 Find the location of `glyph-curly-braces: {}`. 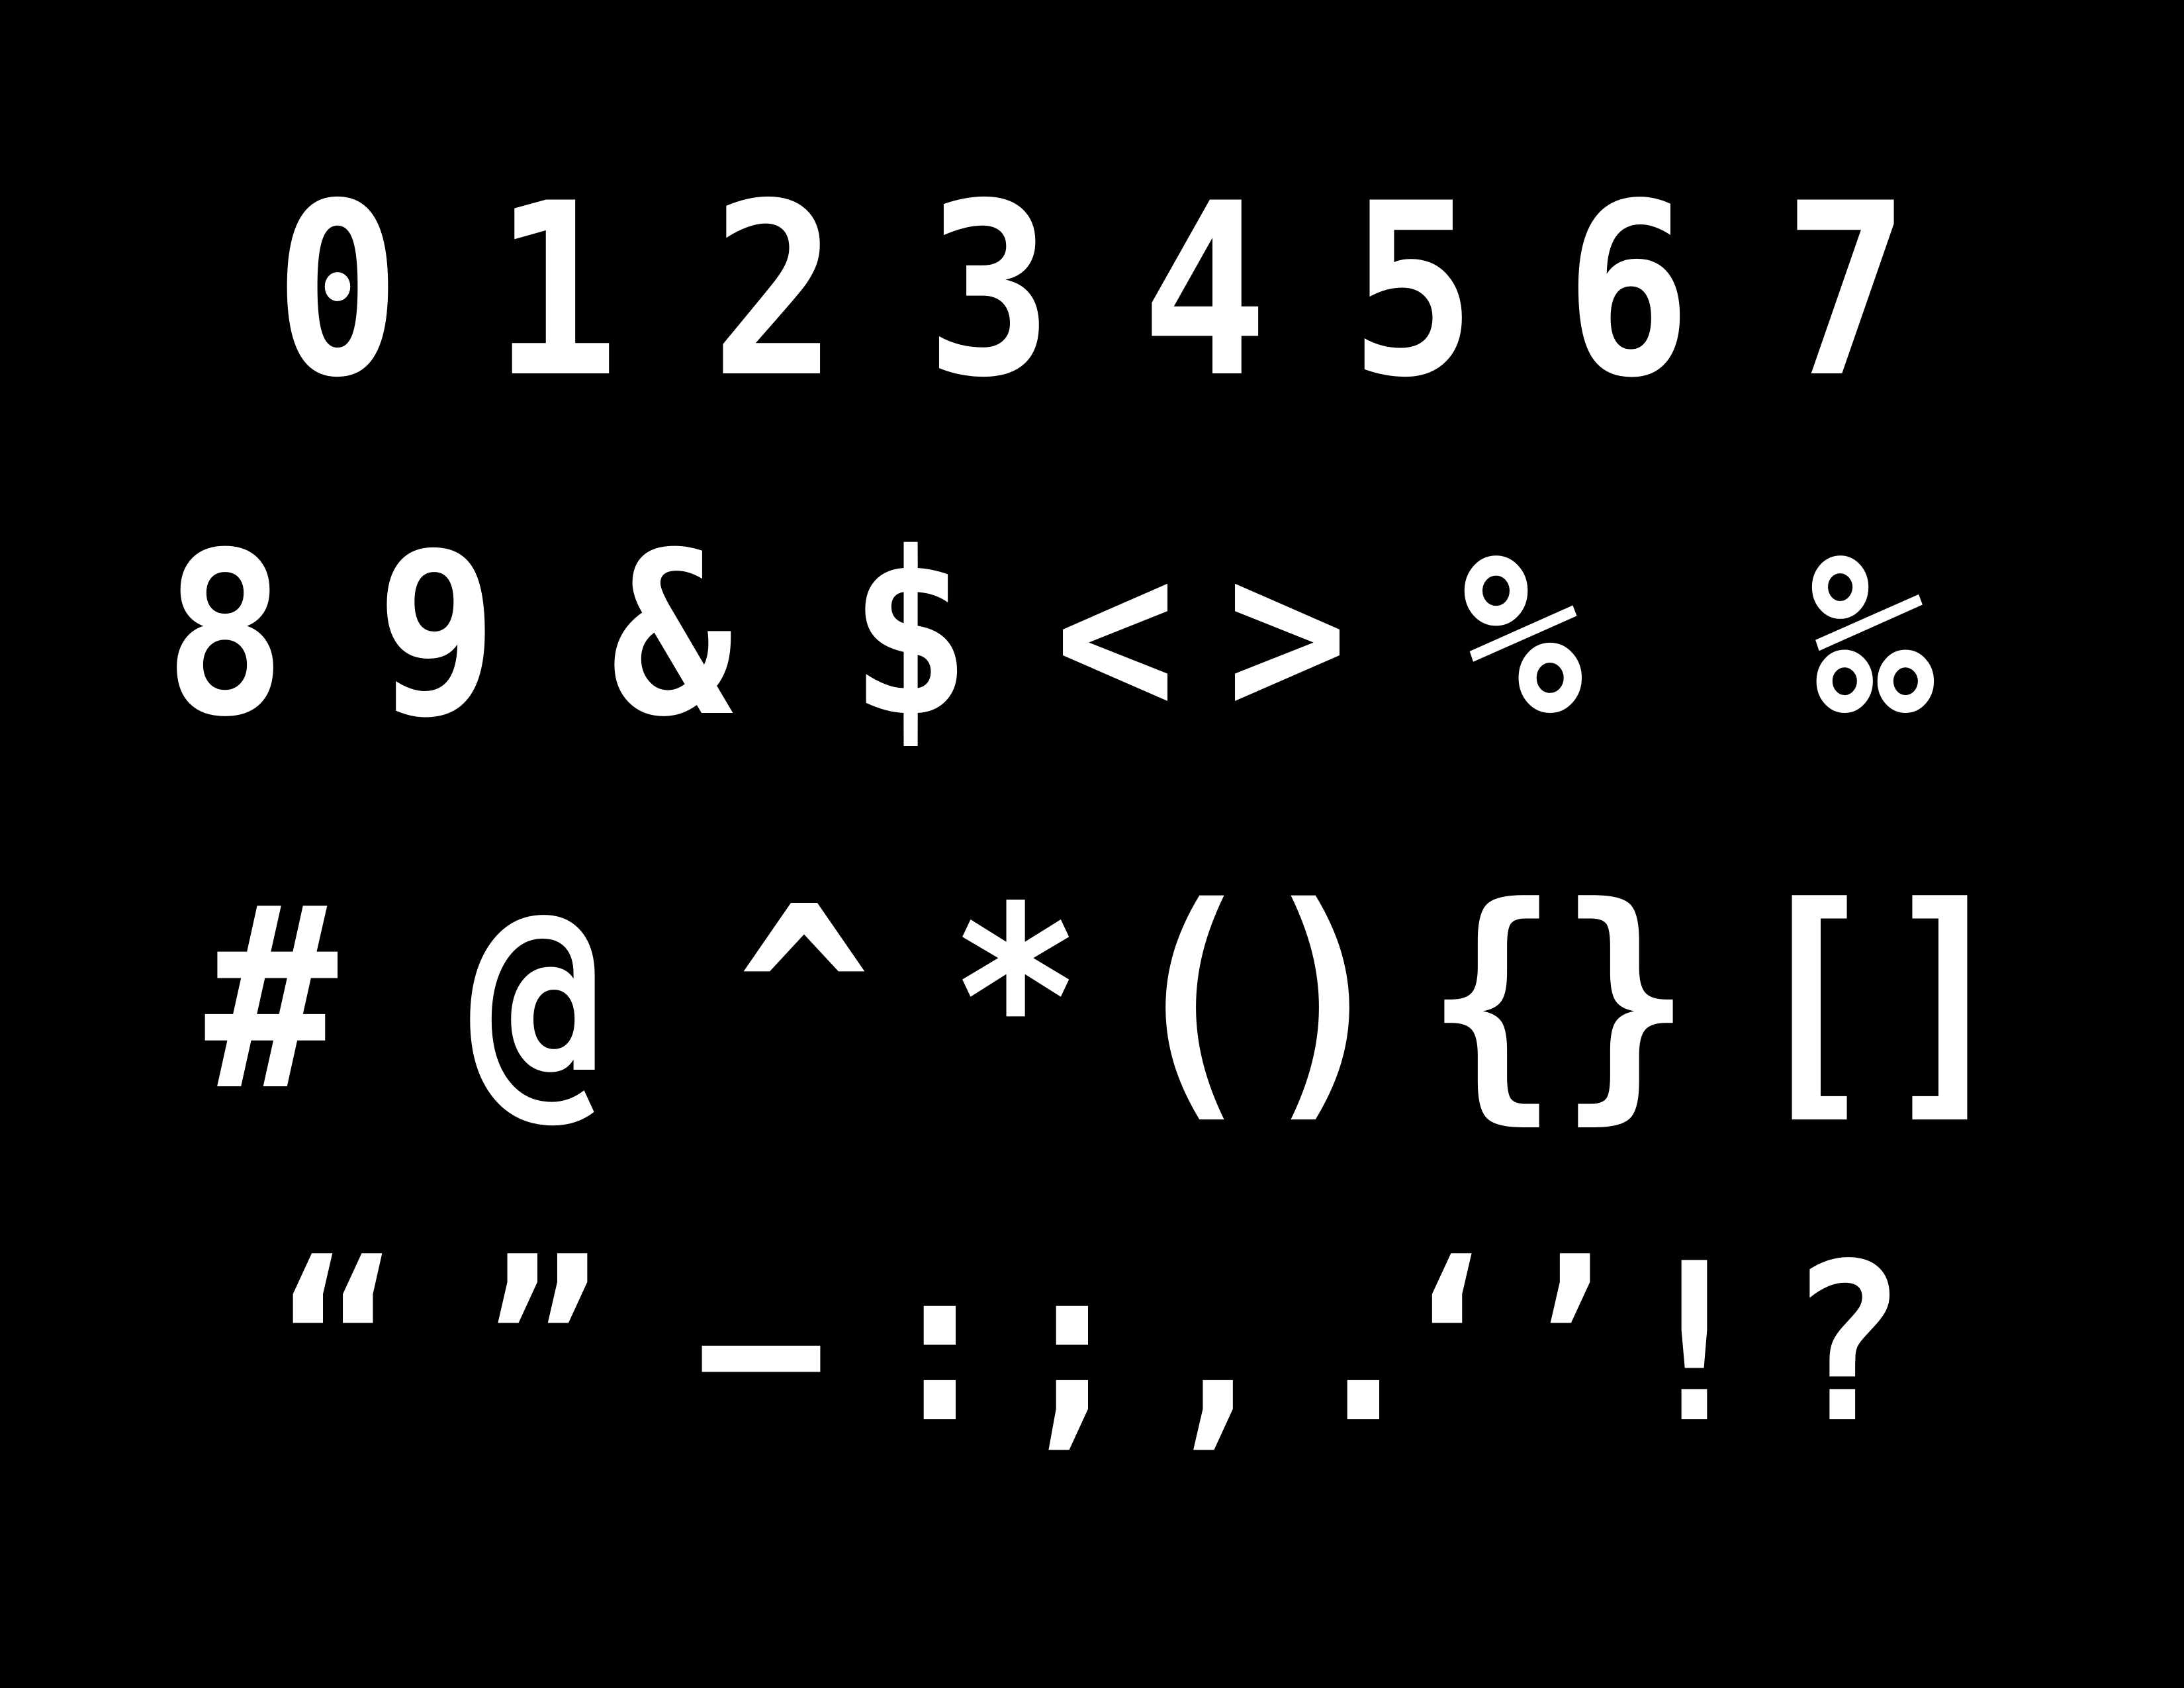

glyph-curly-braces: {} is located at coordinates (1558, 999).